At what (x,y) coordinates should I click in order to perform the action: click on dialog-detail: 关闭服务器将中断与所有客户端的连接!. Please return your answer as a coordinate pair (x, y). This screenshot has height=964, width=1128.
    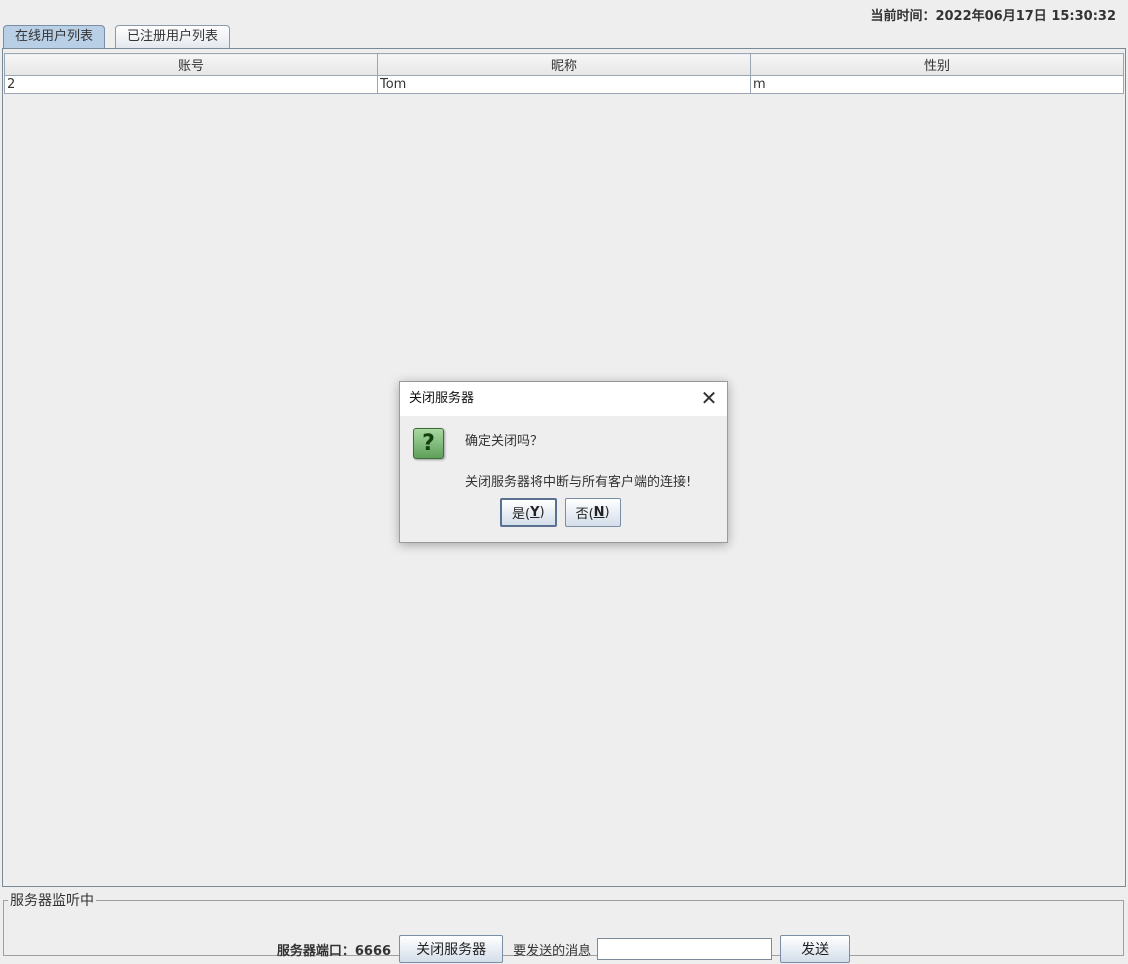
    Looking at the image, I should click on (578, 482).